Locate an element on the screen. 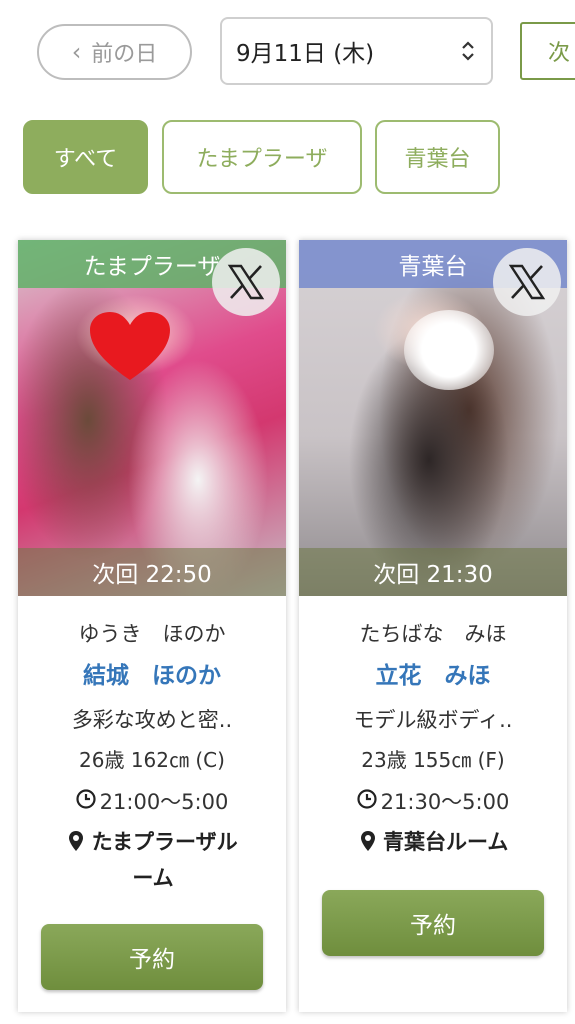 The image size is (575, 1024). chevron-left-icon: ‹ is located at coordinates (76, 52).